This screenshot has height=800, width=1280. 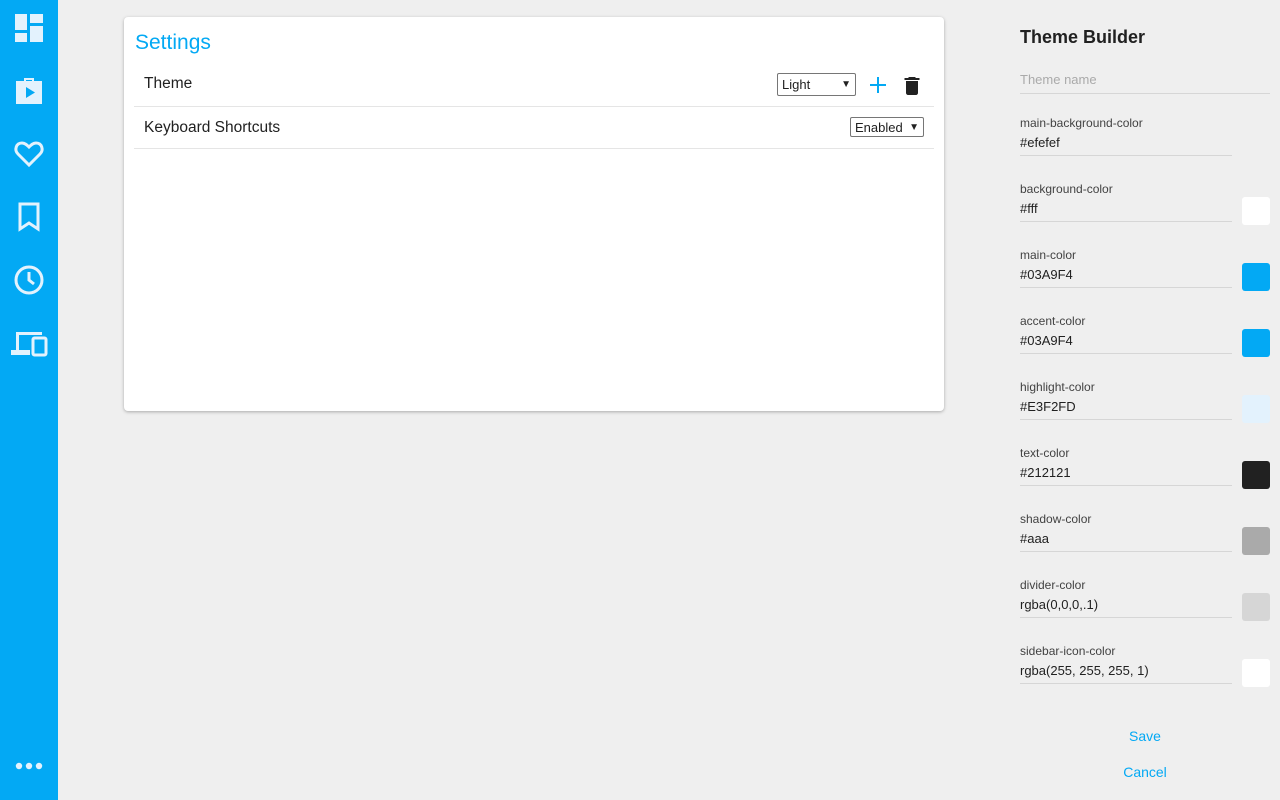 I want to click on main-background-color-field: main-background-color, so click(x=1145, y=141).